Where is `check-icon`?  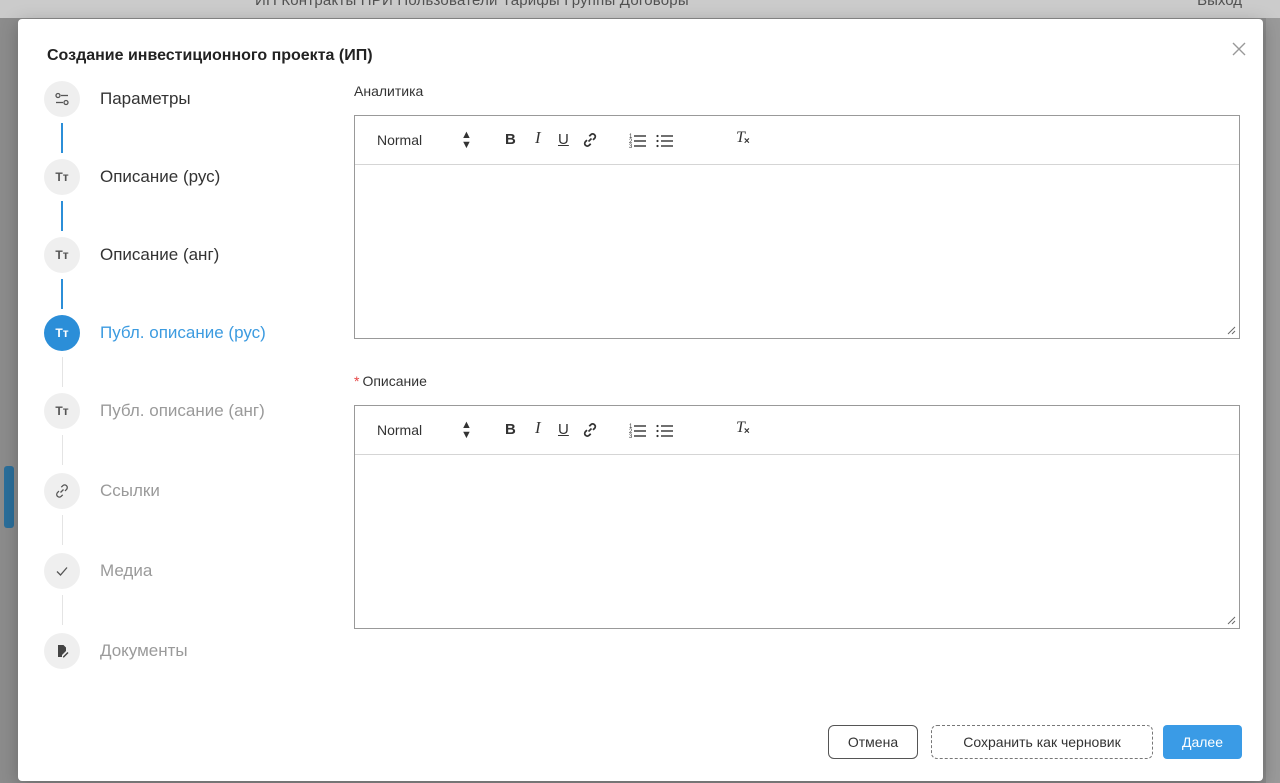
check-icon is located at coordinates (62, 571).